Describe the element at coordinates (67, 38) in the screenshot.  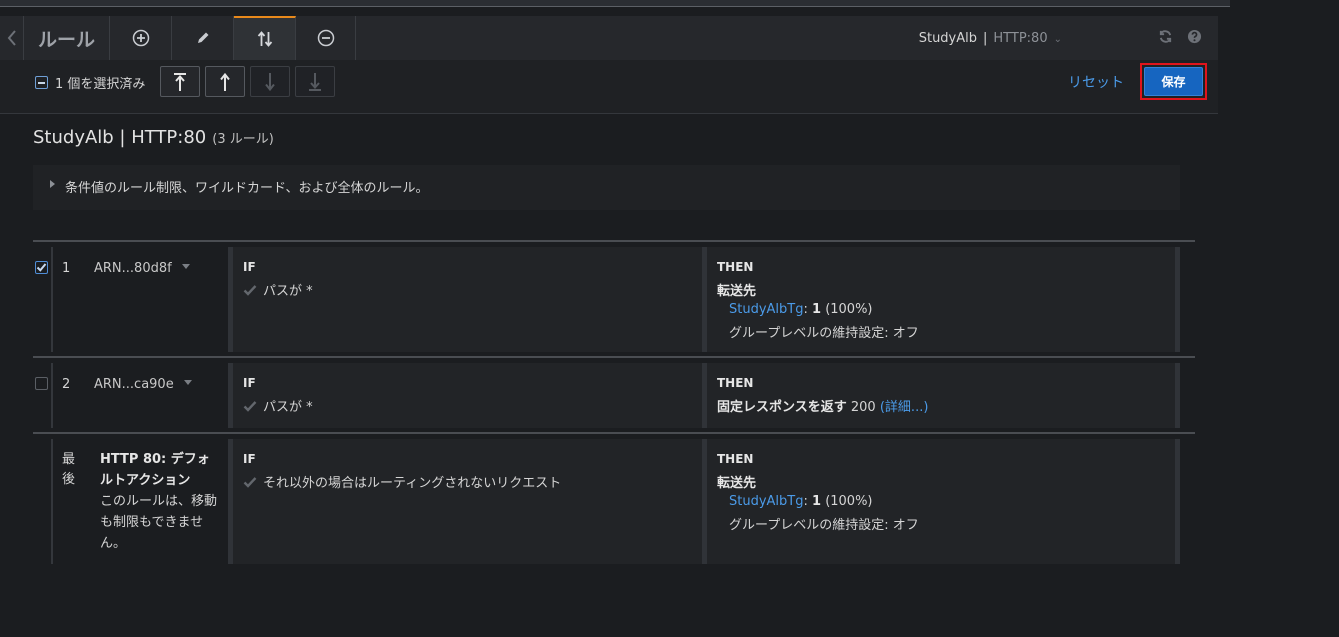
I see `tab-rules-title: ルール` at that location.